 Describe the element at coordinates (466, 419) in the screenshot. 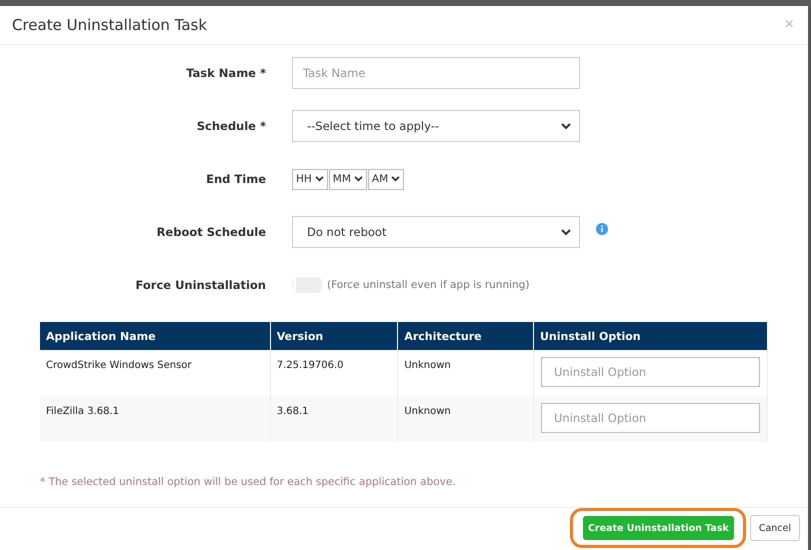

I see `table-cell: Unknown` at that location.